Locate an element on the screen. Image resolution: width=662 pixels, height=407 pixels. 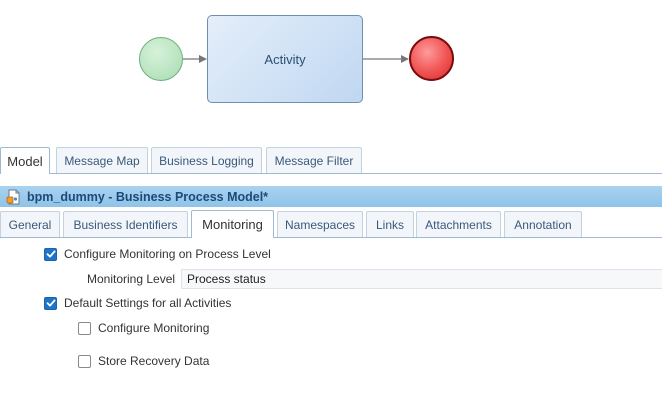
configure-process-level-label: Configure Monitoring on Process Level is located at coordinates (167, 254).